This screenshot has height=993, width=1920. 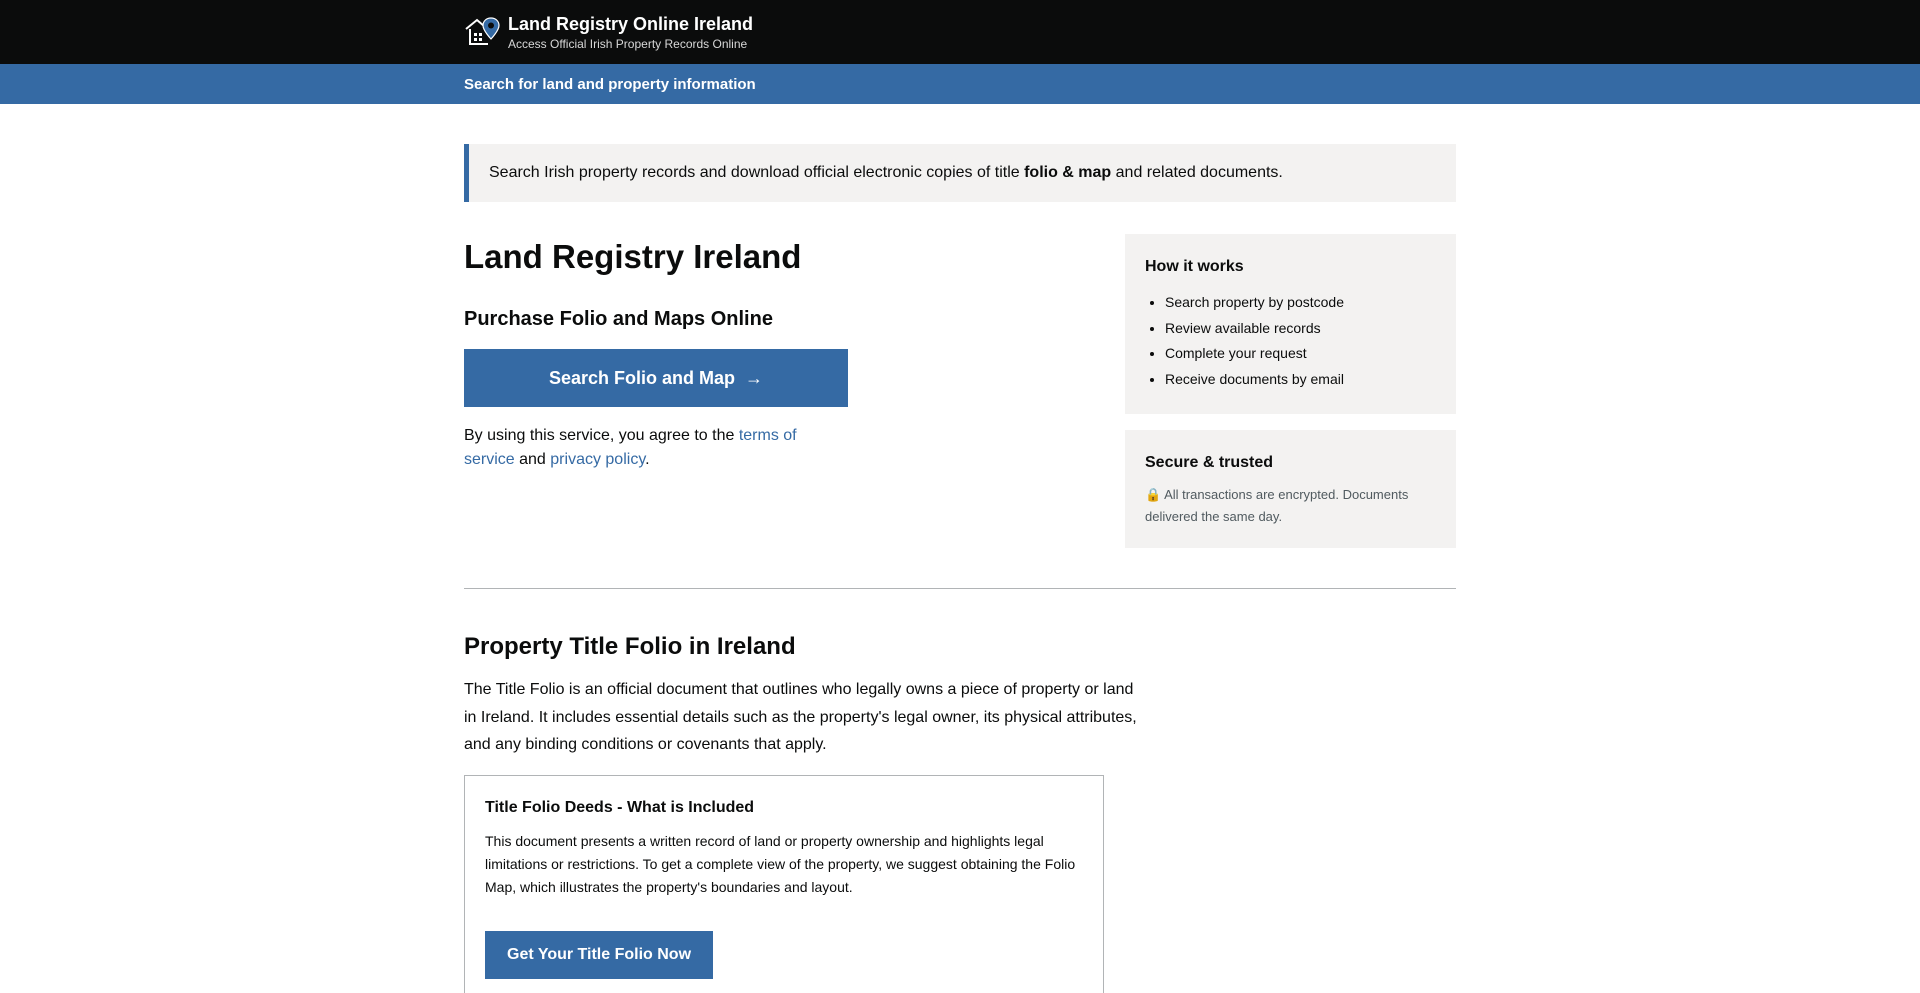 I want to click on search-folio-map-button: Search Folio and Map →, so click(x=656, y=378).